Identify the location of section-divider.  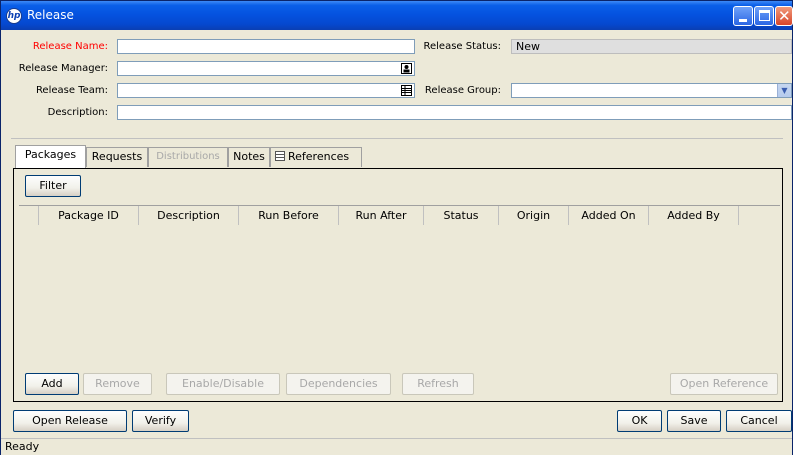
(397, 138).